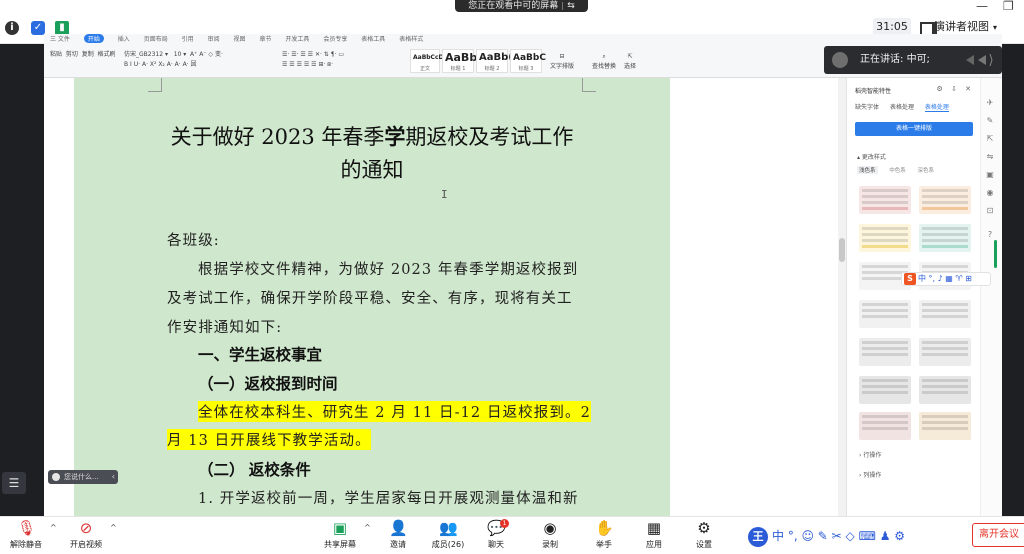 This screenshot has height=554, width=1024. Describe the element at coordinates (340, 528) in the screenshot. I see `share-screen-icon: ▣` at that location.